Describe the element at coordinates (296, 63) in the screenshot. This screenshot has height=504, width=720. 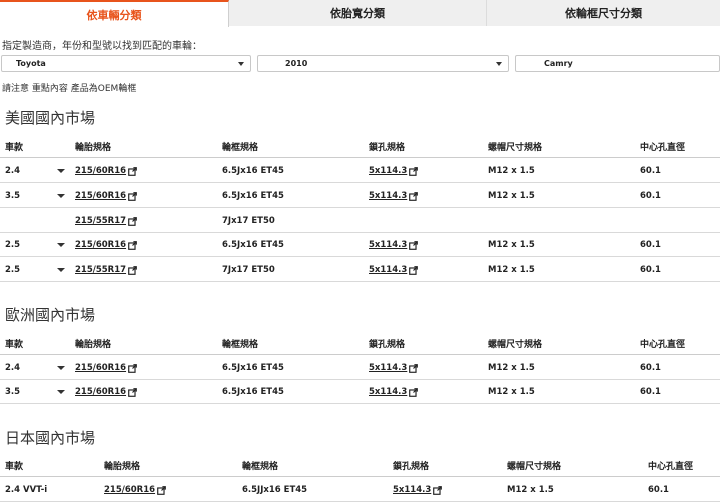
I see `year-select-value: 2010` at that location.